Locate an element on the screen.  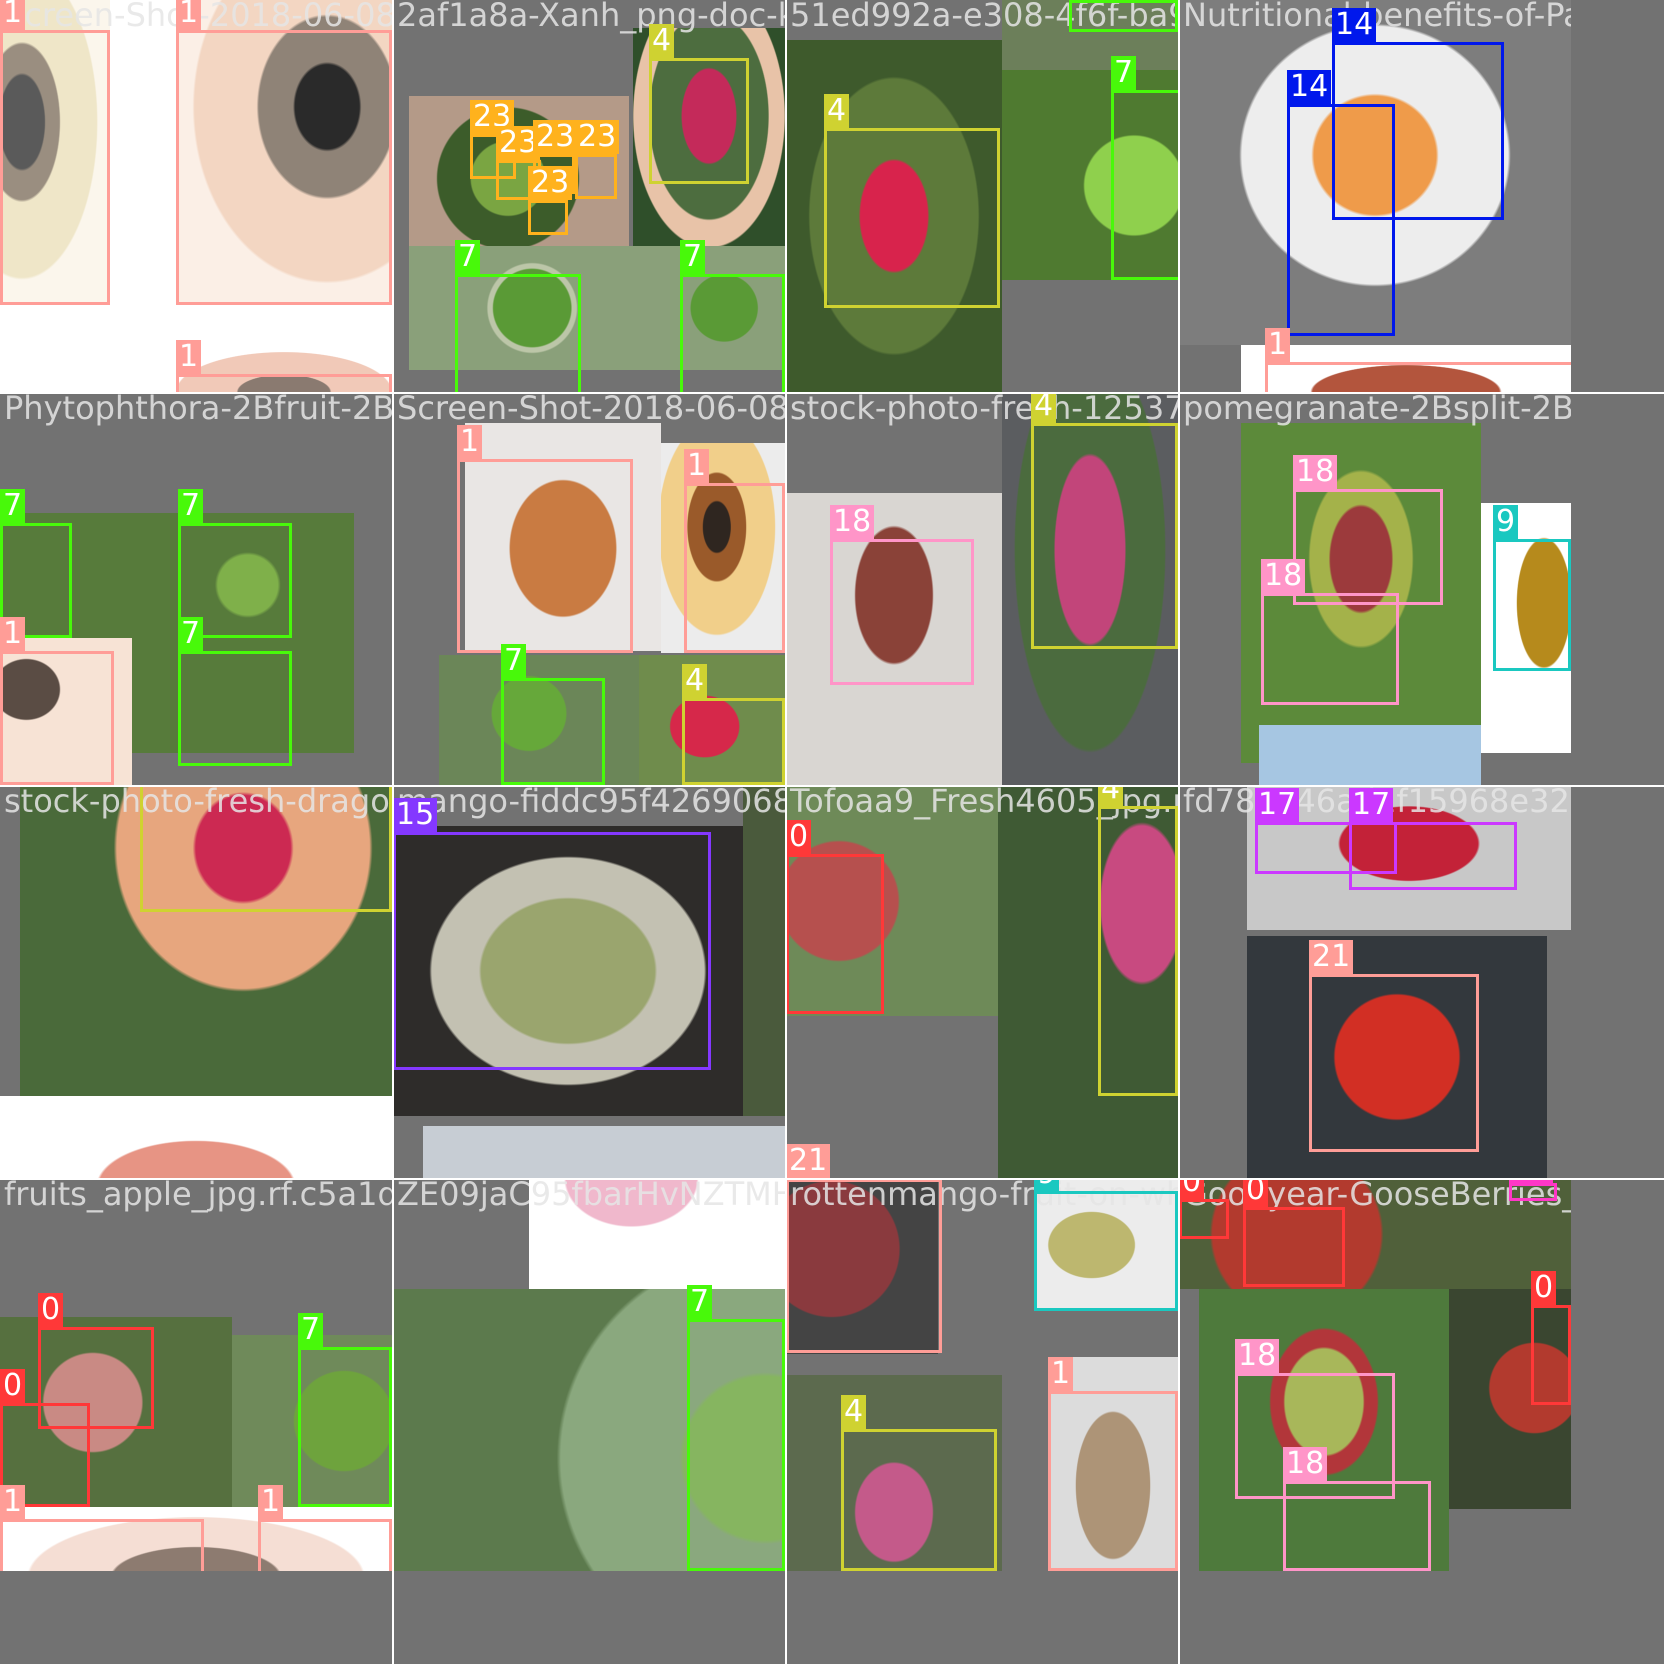
mosaic-tile-4: Nutritional-benefits-of-Papaya 14 14 1 is located at coordinates (1375, 196).